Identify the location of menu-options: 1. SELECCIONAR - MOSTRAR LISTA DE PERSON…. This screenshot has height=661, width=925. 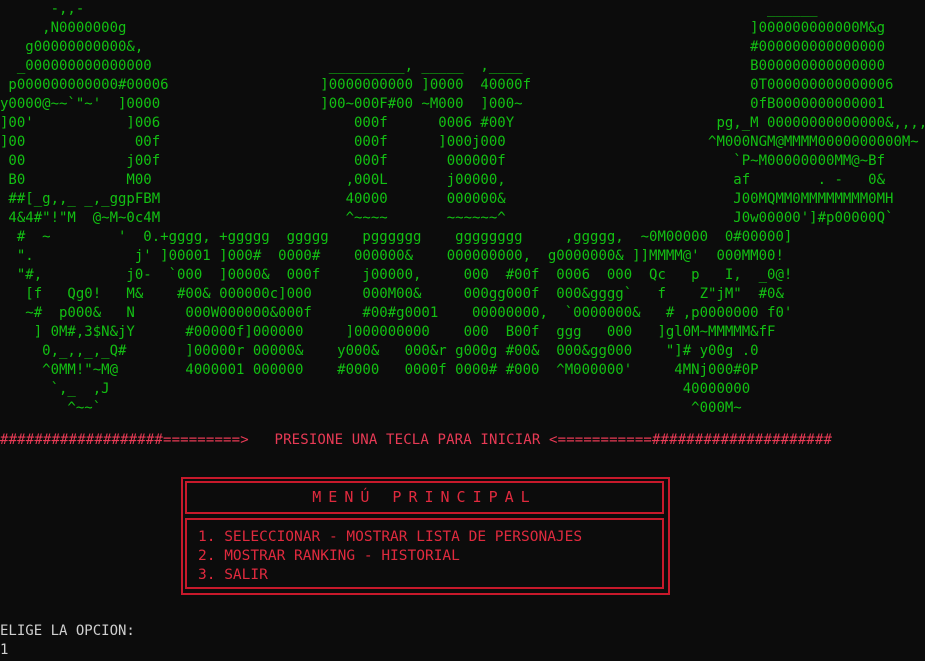
(424, 553).